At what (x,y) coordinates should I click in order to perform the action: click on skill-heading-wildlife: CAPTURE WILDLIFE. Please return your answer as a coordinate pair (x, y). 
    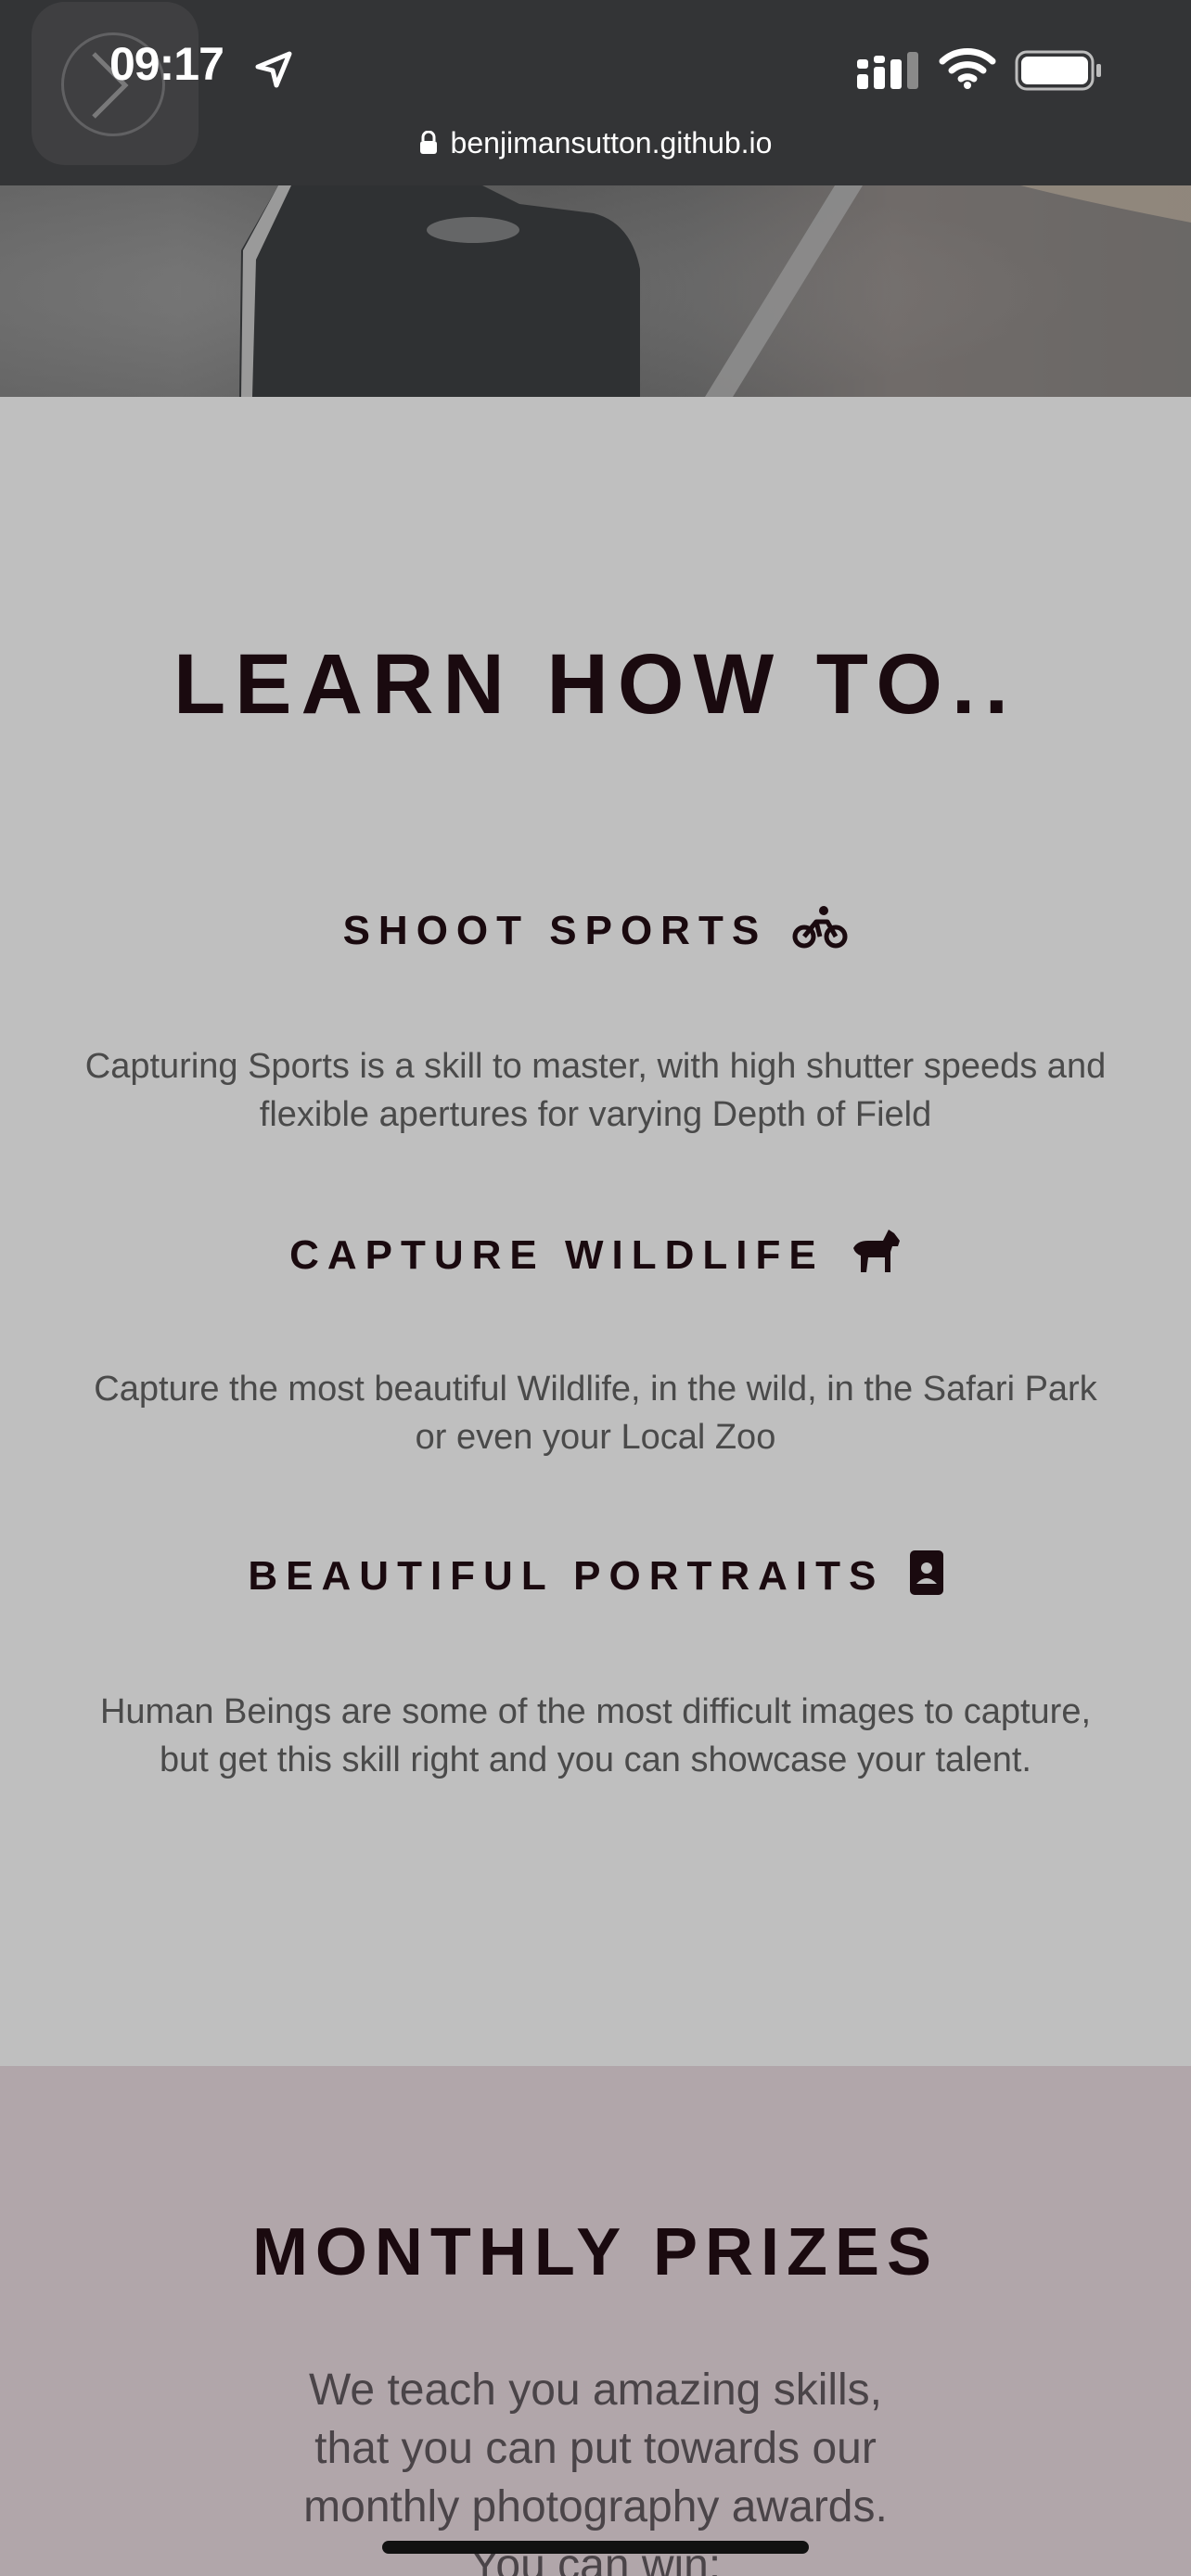
    Looking at the image, I should click on (595, 1253).